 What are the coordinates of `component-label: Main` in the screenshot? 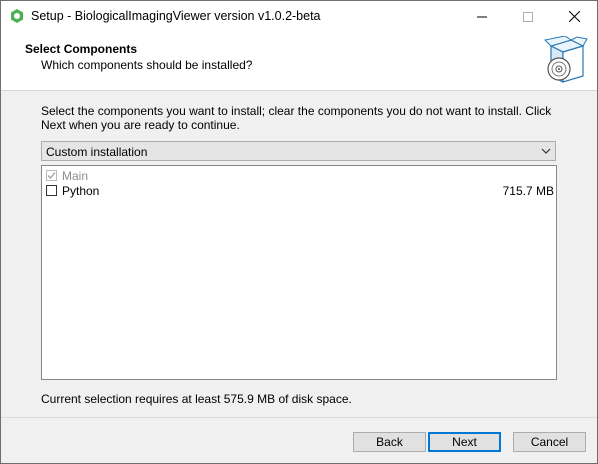 It's located at (75, 176).